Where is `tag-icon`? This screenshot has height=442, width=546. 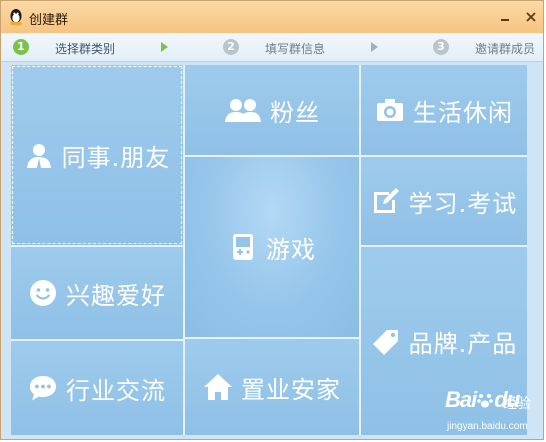 tag-icon is located at coordinates (385, 342).